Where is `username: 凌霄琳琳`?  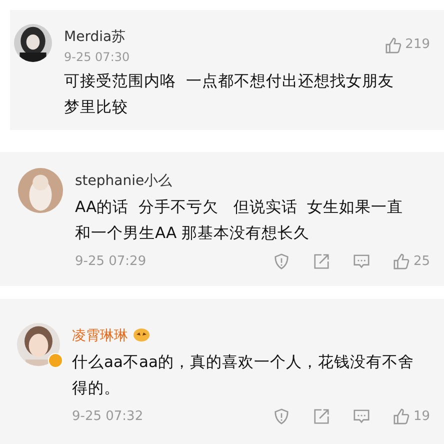
username: 凌霄琳琳 is located at coordinates (100, 336).